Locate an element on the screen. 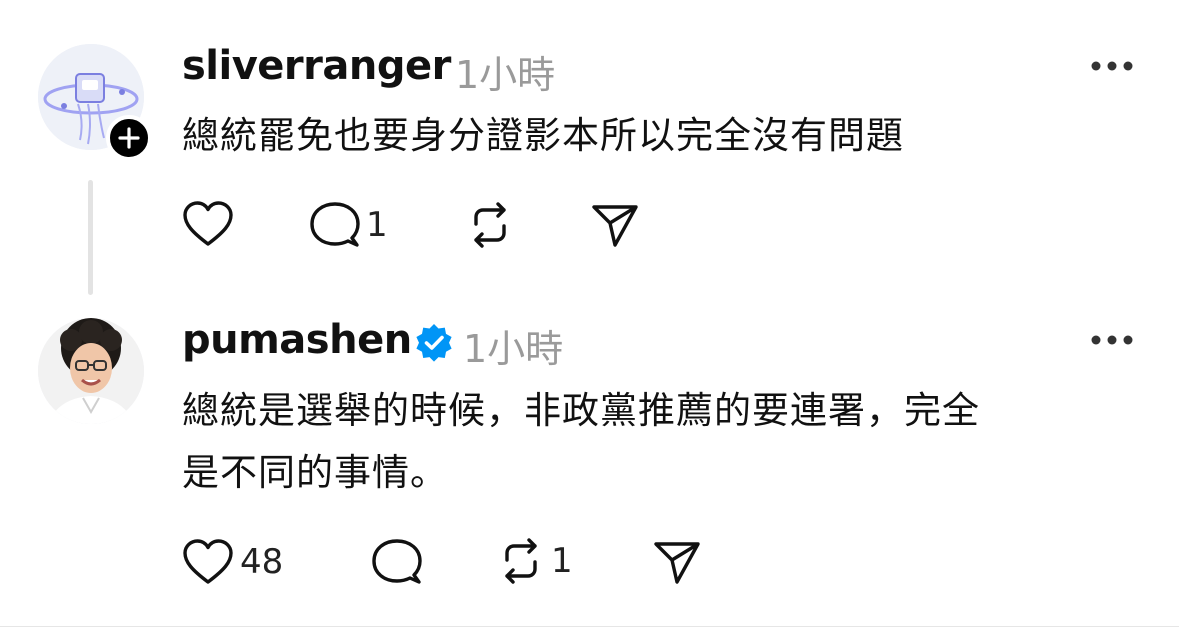 The width and height of the screenshot is (1179, 634). post-text-line-1: 總統是選舉的時候，非政黨推薦的要連署，完全 is located at coordinates (581, 410).